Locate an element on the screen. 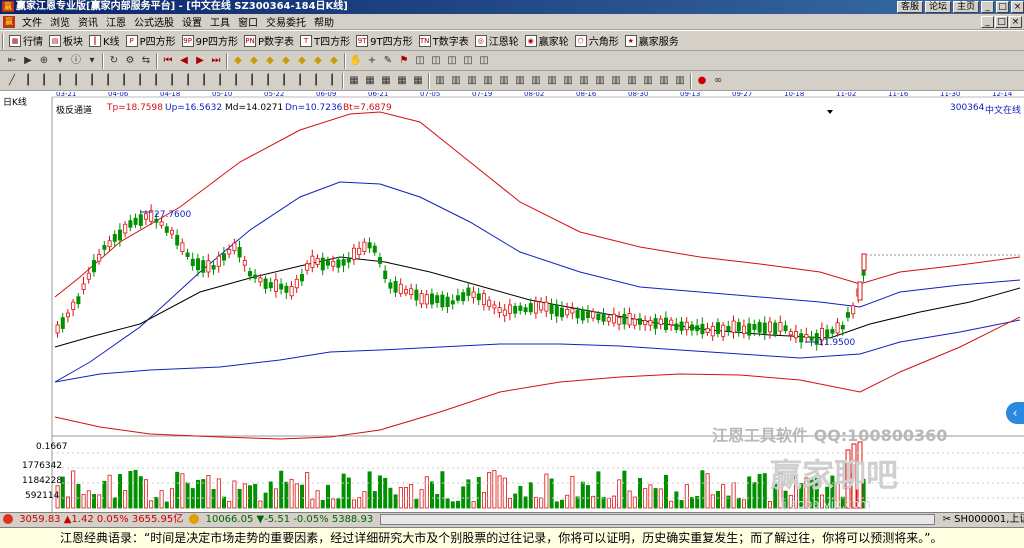 The image size is (1024, 548). toolbar-9t-square-button: 9T 9T四方形 is located at coordinates (384, 41).